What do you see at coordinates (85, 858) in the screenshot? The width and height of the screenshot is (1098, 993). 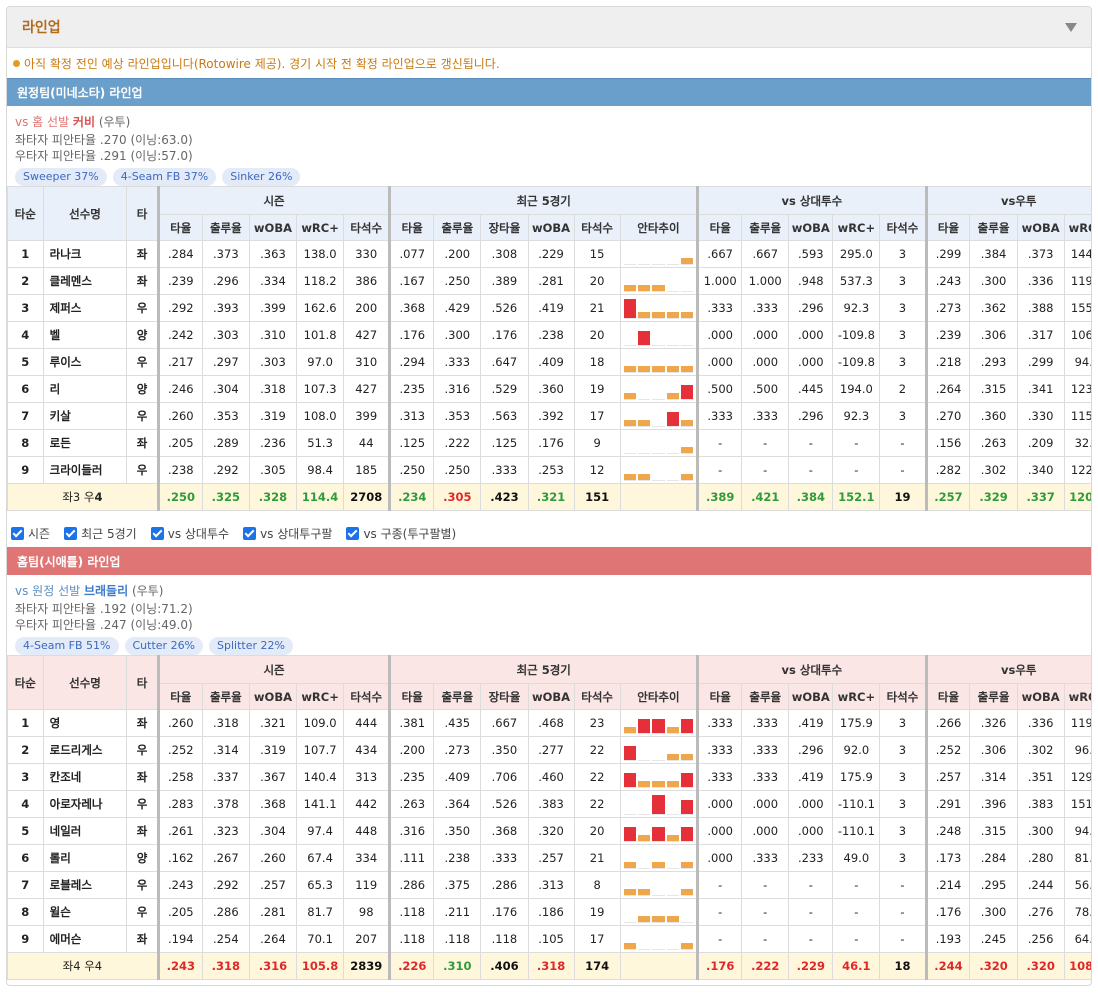 I see `player-name: 롤리` at bounding box center [85, 858].